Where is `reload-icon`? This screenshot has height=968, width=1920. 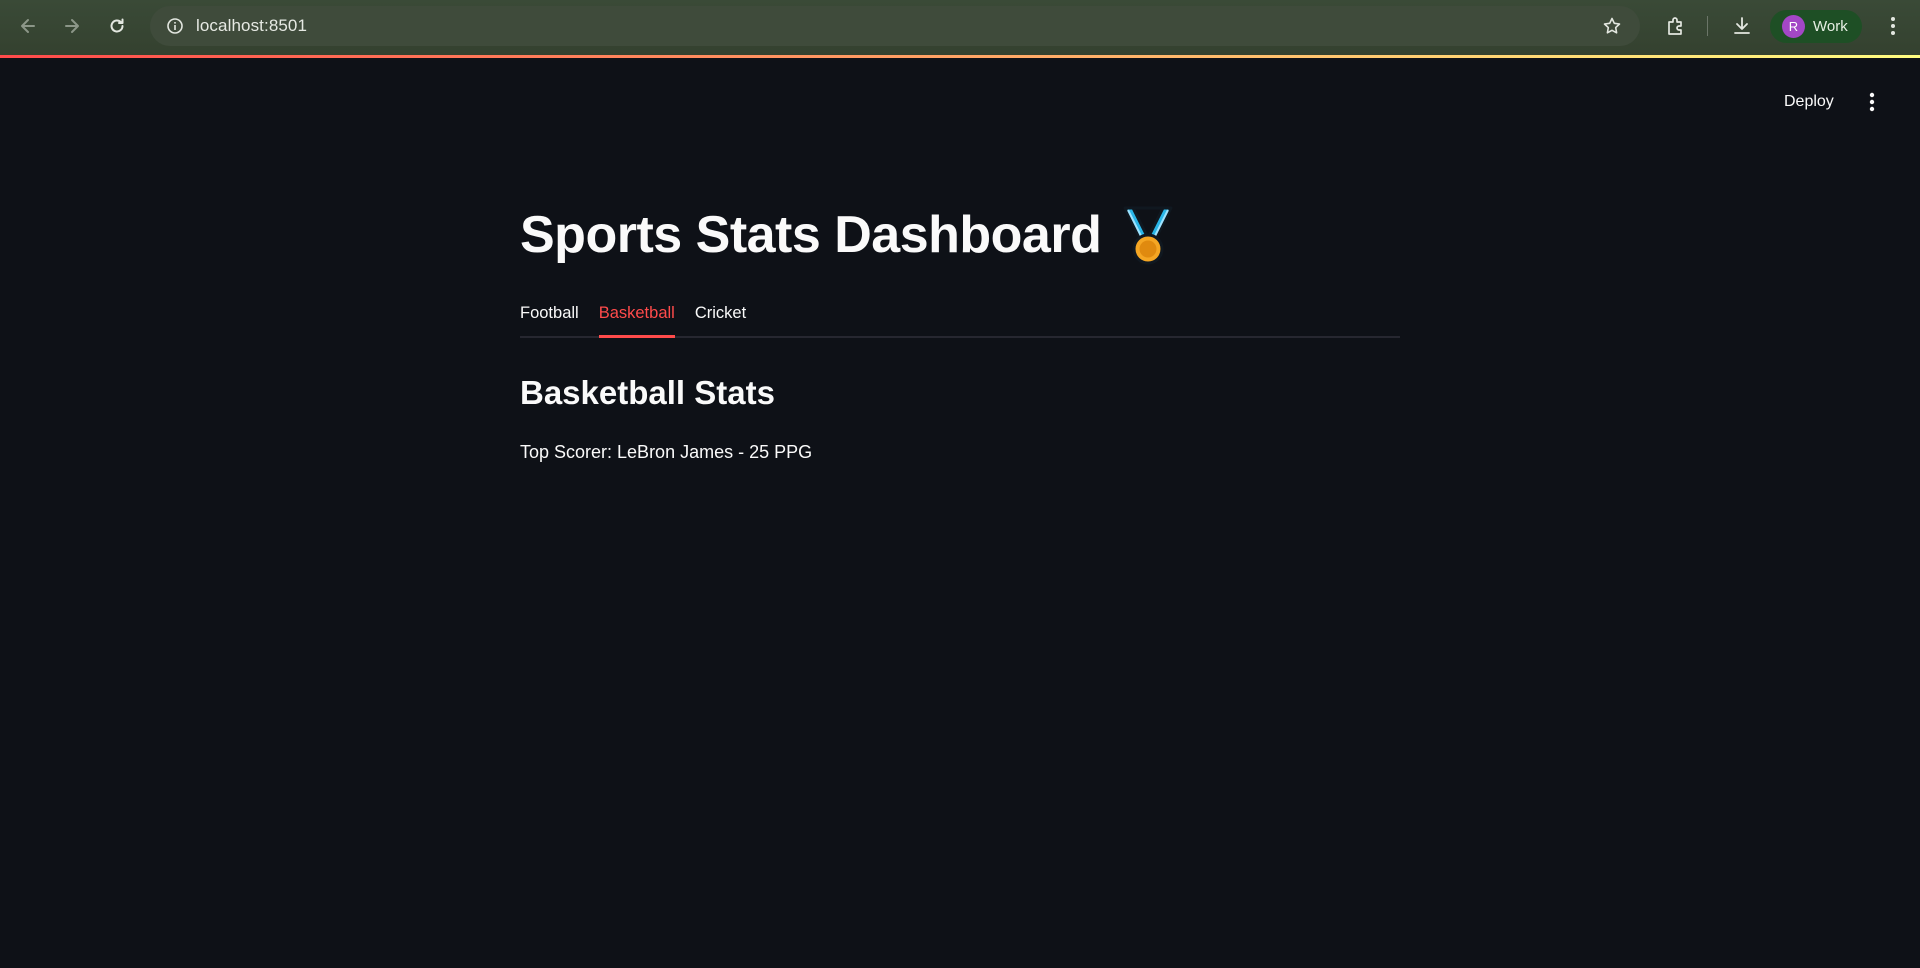 reload-icon is located at coordinates (117, 25).